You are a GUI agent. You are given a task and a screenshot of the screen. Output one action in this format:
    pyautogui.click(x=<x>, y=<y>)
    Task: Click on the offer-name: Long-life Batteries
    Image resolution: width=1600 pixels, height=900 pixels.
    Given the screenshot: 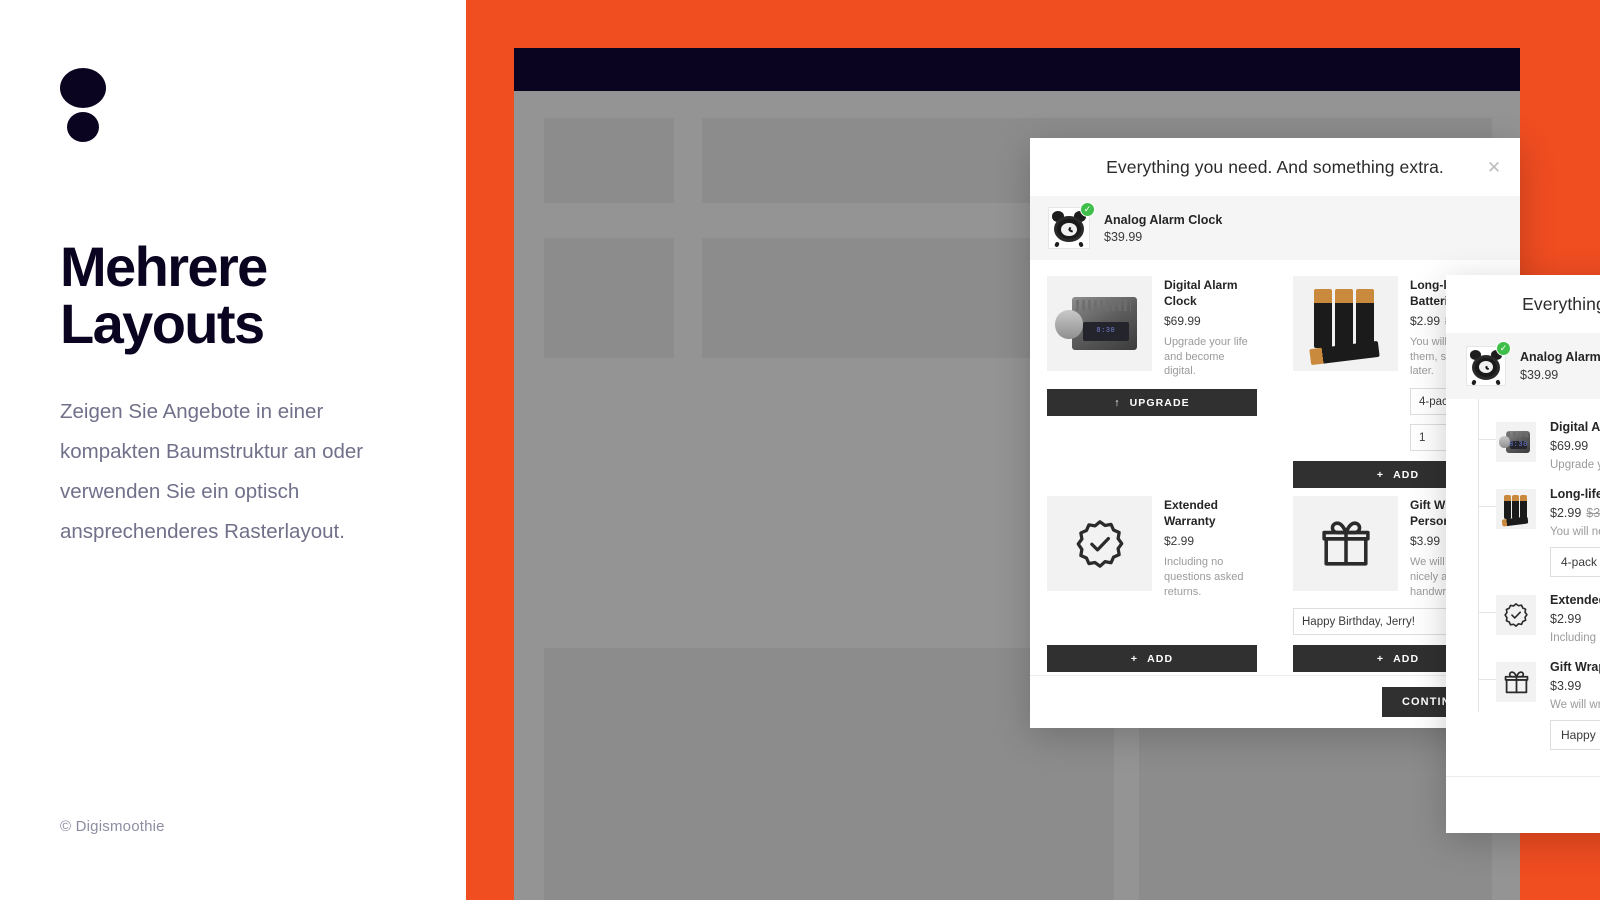 What is the action you would take?
    pyautogui.click(x=1575, y=494)
    